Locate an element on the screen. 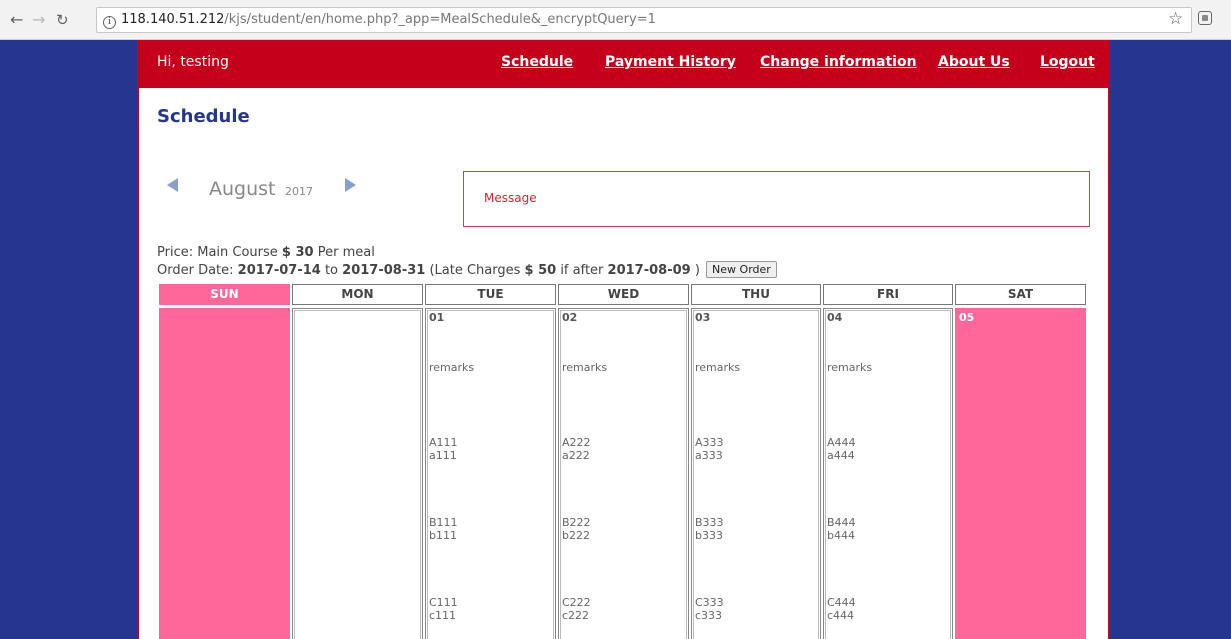 Image resolution: width=1231 pixels, height=639 pixels. prev-month-arrow-icon is located at coordinates (172, 185).